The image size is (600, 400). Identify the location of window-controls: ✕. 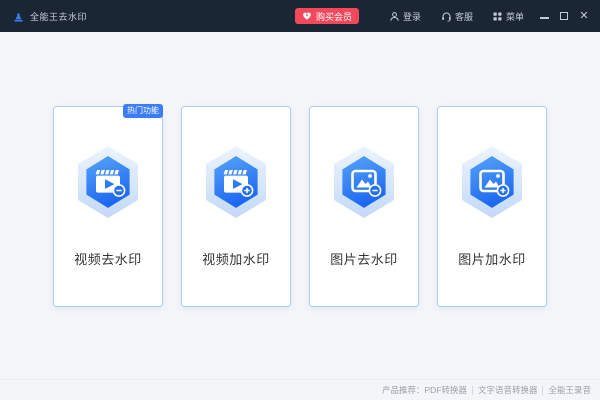
(564, 16).